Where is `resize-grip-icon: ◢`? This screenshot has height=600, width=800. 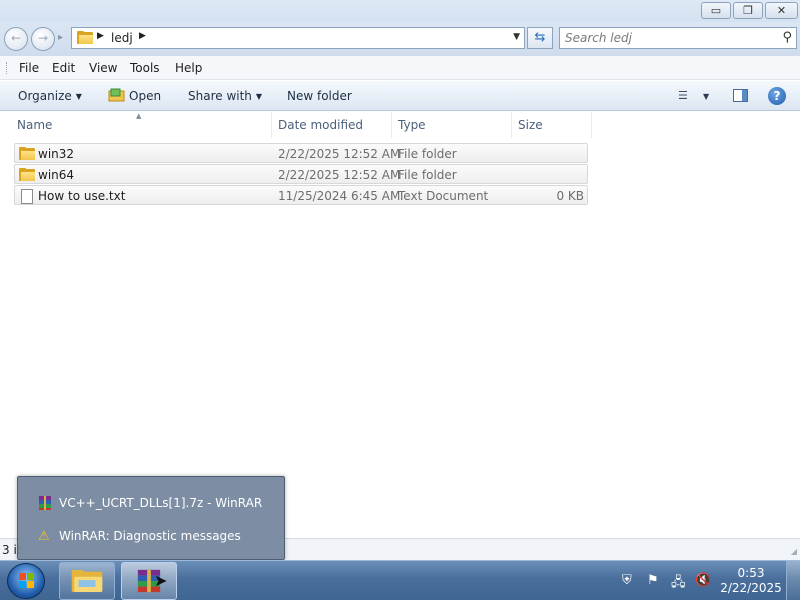 resize-grip-icon: ◢ is located at coordinates (794, 551).